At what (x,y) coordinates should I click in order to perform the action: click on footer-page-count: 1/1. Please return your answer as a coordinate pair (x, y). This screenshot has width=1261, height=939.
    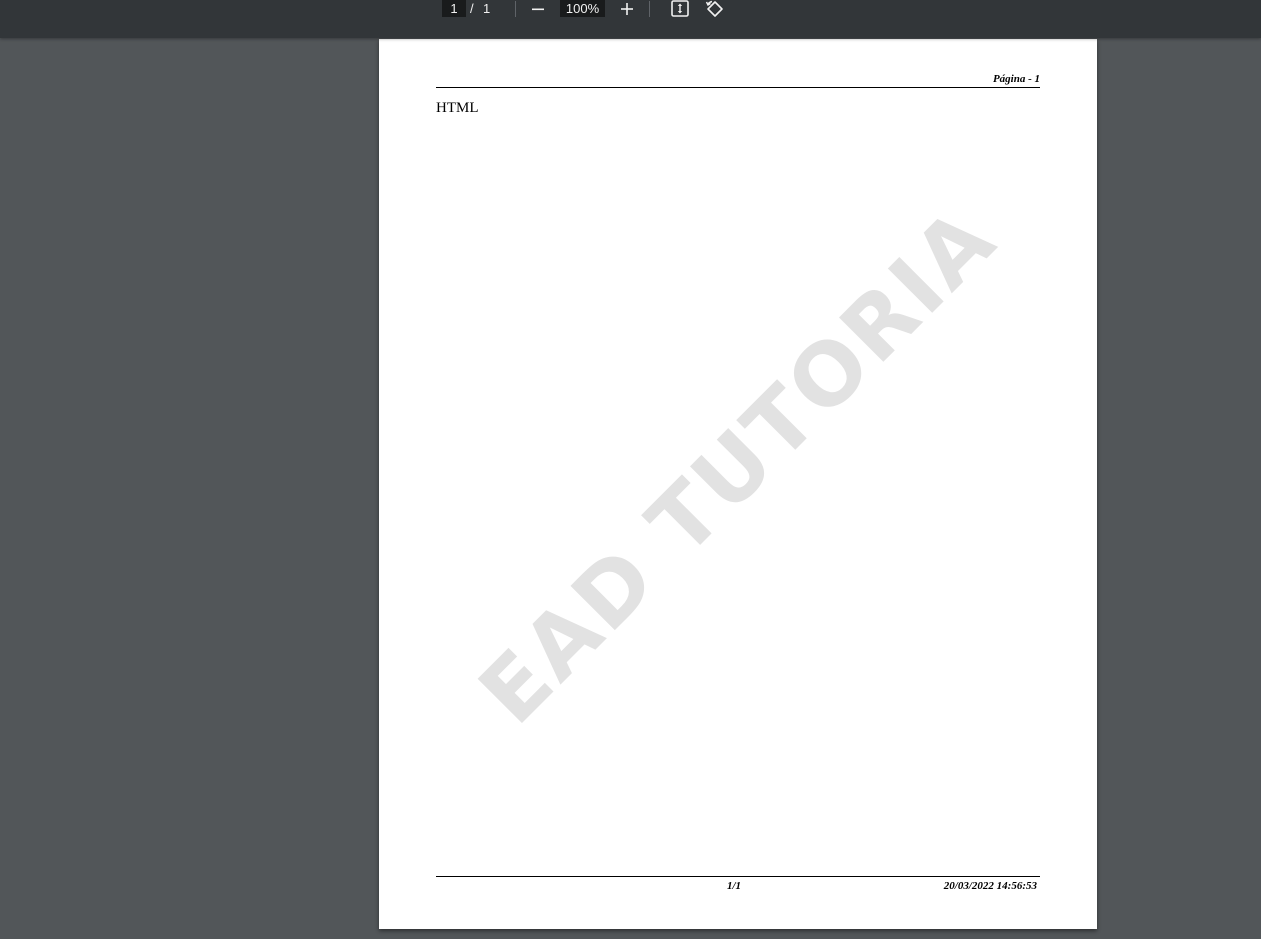
    Looking at the image, I should click on (734, 886).